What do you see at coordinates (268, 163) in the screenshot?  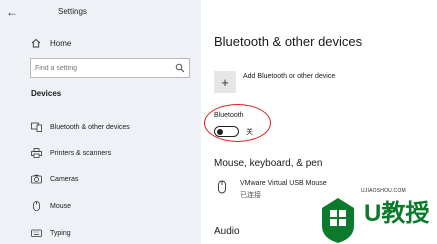 I see `section-title-mouse-keyboard-pen: Mouse, keyboard, & pen` at bounding box center [268, 163].